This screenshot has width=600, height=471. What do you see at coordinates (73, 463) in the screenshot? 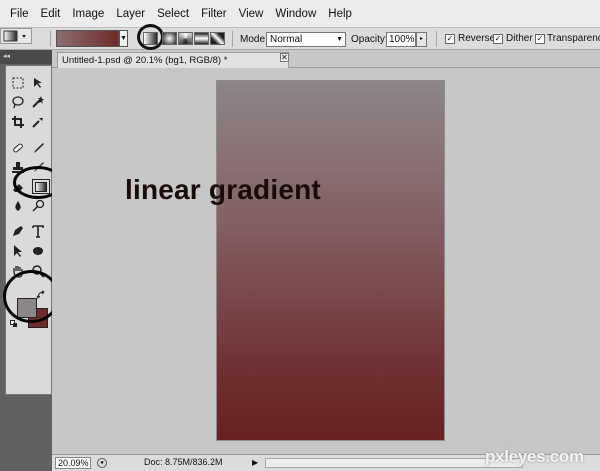
I see `zoom-field: 20.09%` at bounding box center [73, 463].